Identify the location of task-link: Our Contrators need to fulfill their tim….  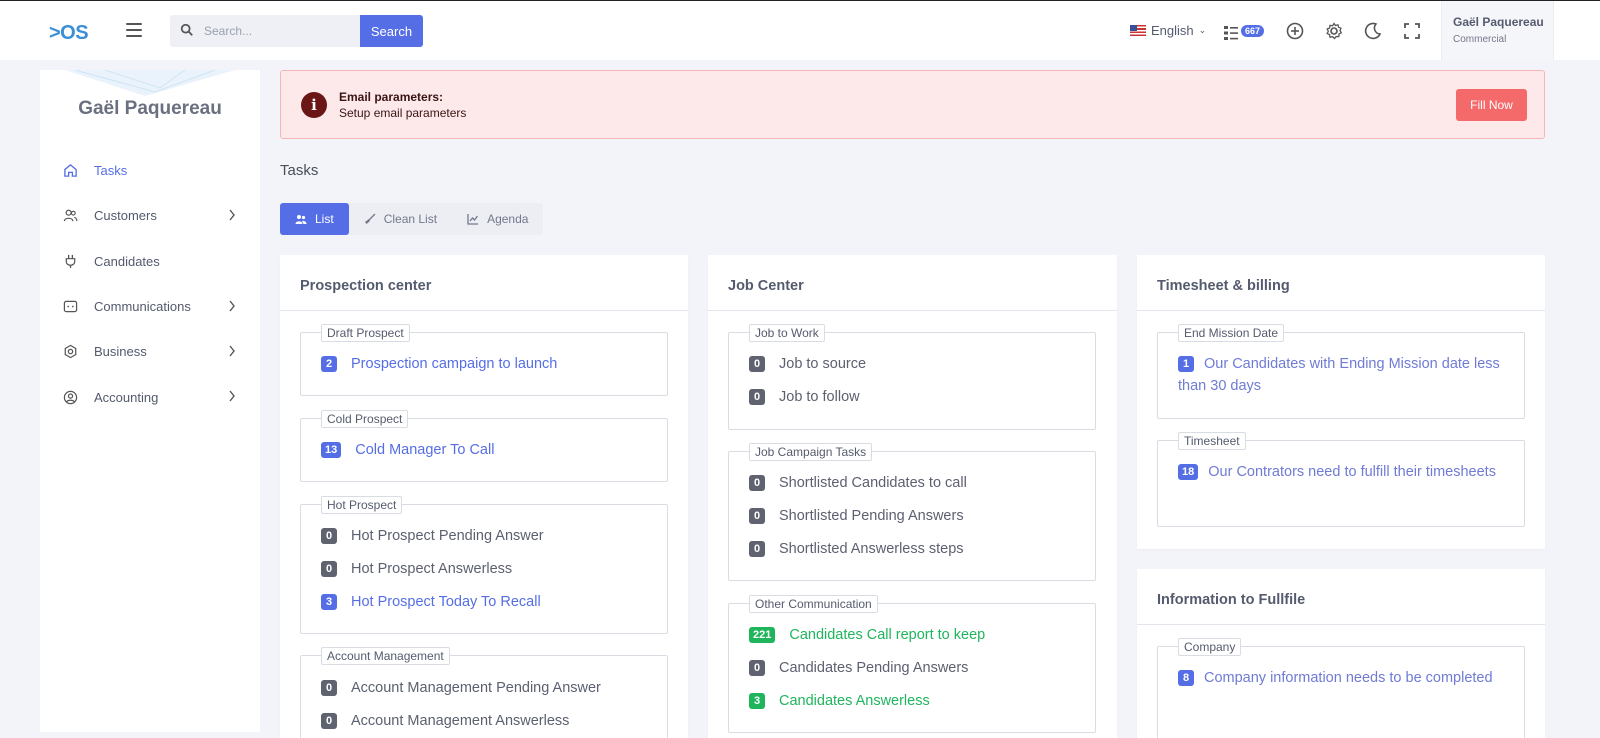
(1352, 472).